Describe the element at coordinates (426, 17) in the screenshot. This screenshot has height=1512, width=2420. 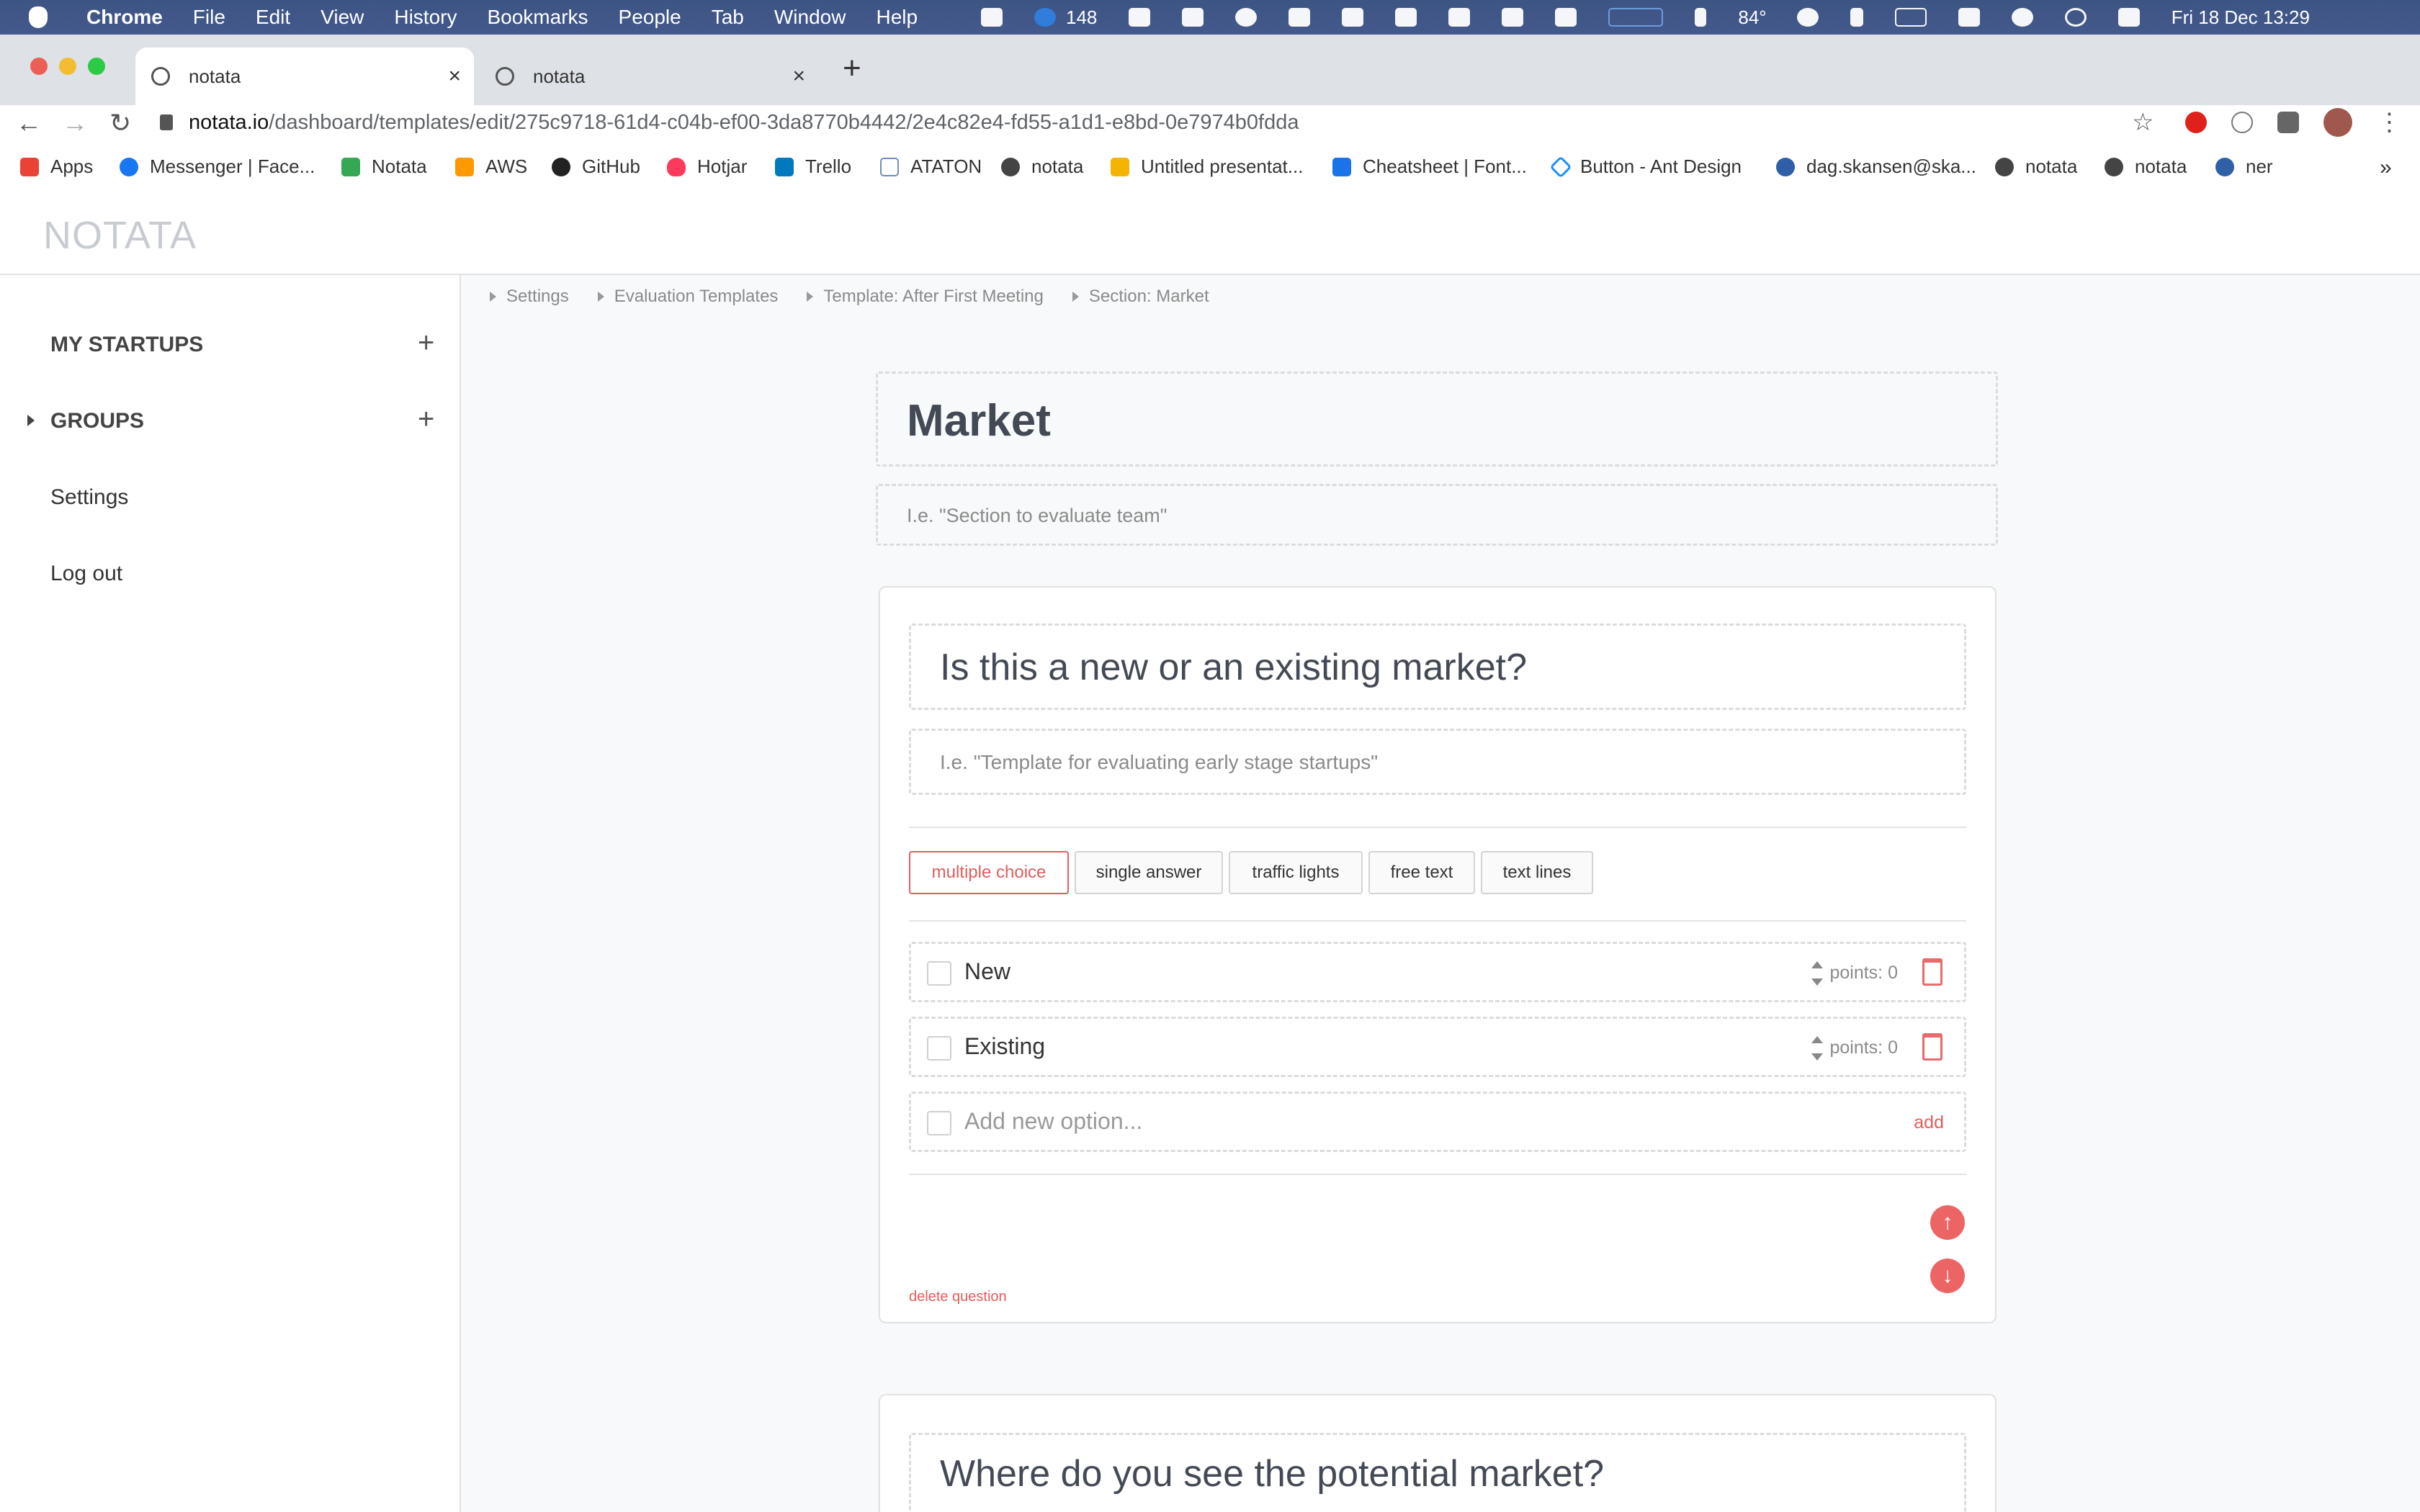
I see `menu-history: History` at that location.